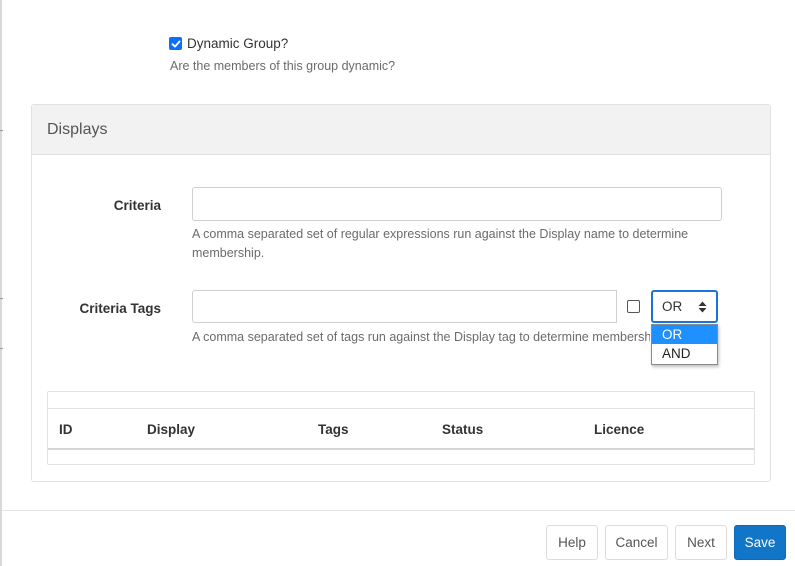  Describe the element at coordinates (66, 429) in the screenshot. I see `column-header-id: ID` at that location.